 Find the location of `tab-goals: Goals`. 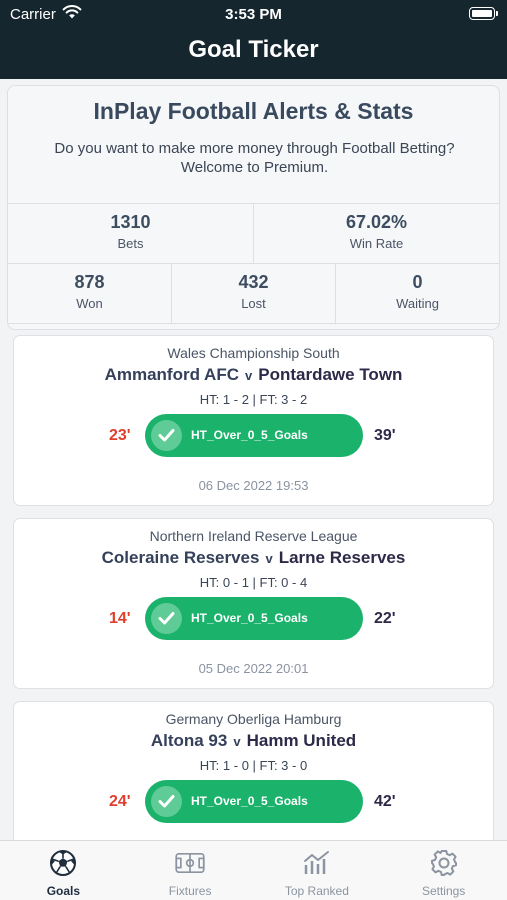

tab-goals: Goals is located at coordinates (63, 870).